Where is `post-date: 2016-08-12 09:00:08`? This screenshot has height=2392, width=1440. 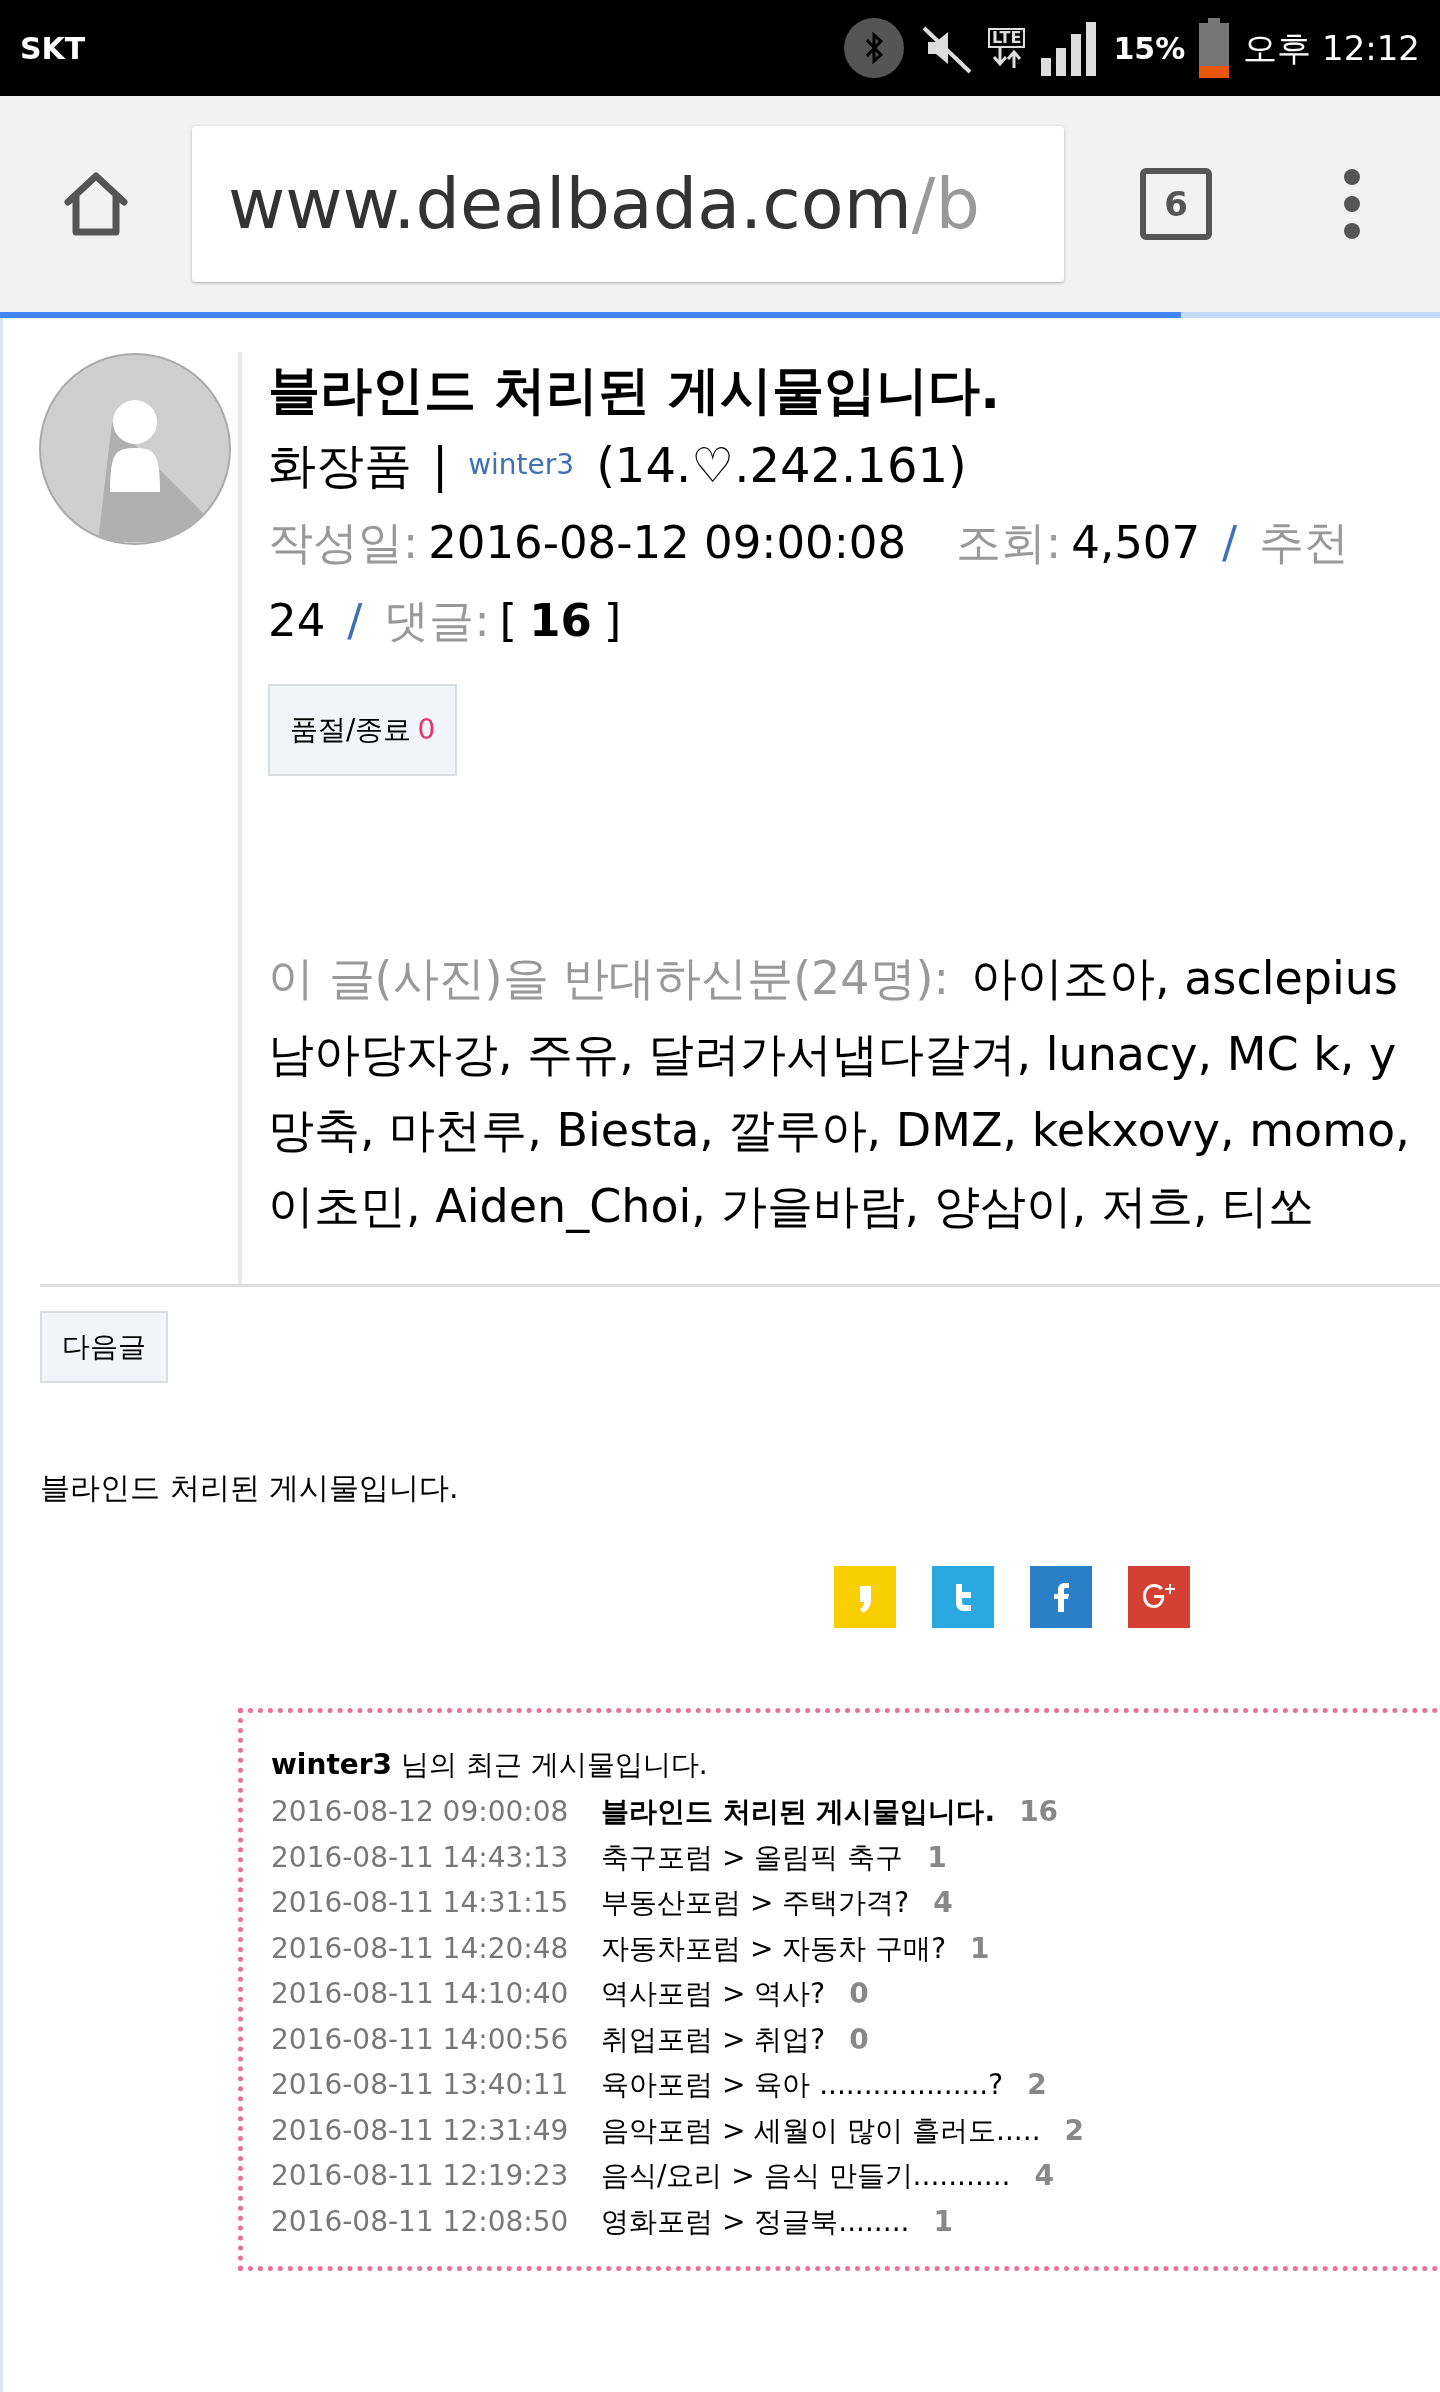 post-date: 2016-08-12 09:00:08 is located at coordinates (420, 1812).